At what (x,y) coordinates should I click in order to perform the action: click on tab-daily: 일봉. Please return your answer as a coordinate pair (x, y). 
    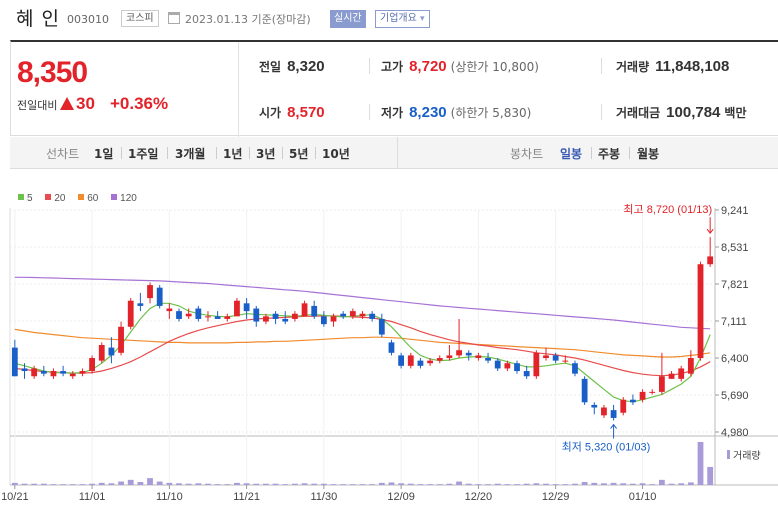
    Looking at the image, I should click on (571, 153).